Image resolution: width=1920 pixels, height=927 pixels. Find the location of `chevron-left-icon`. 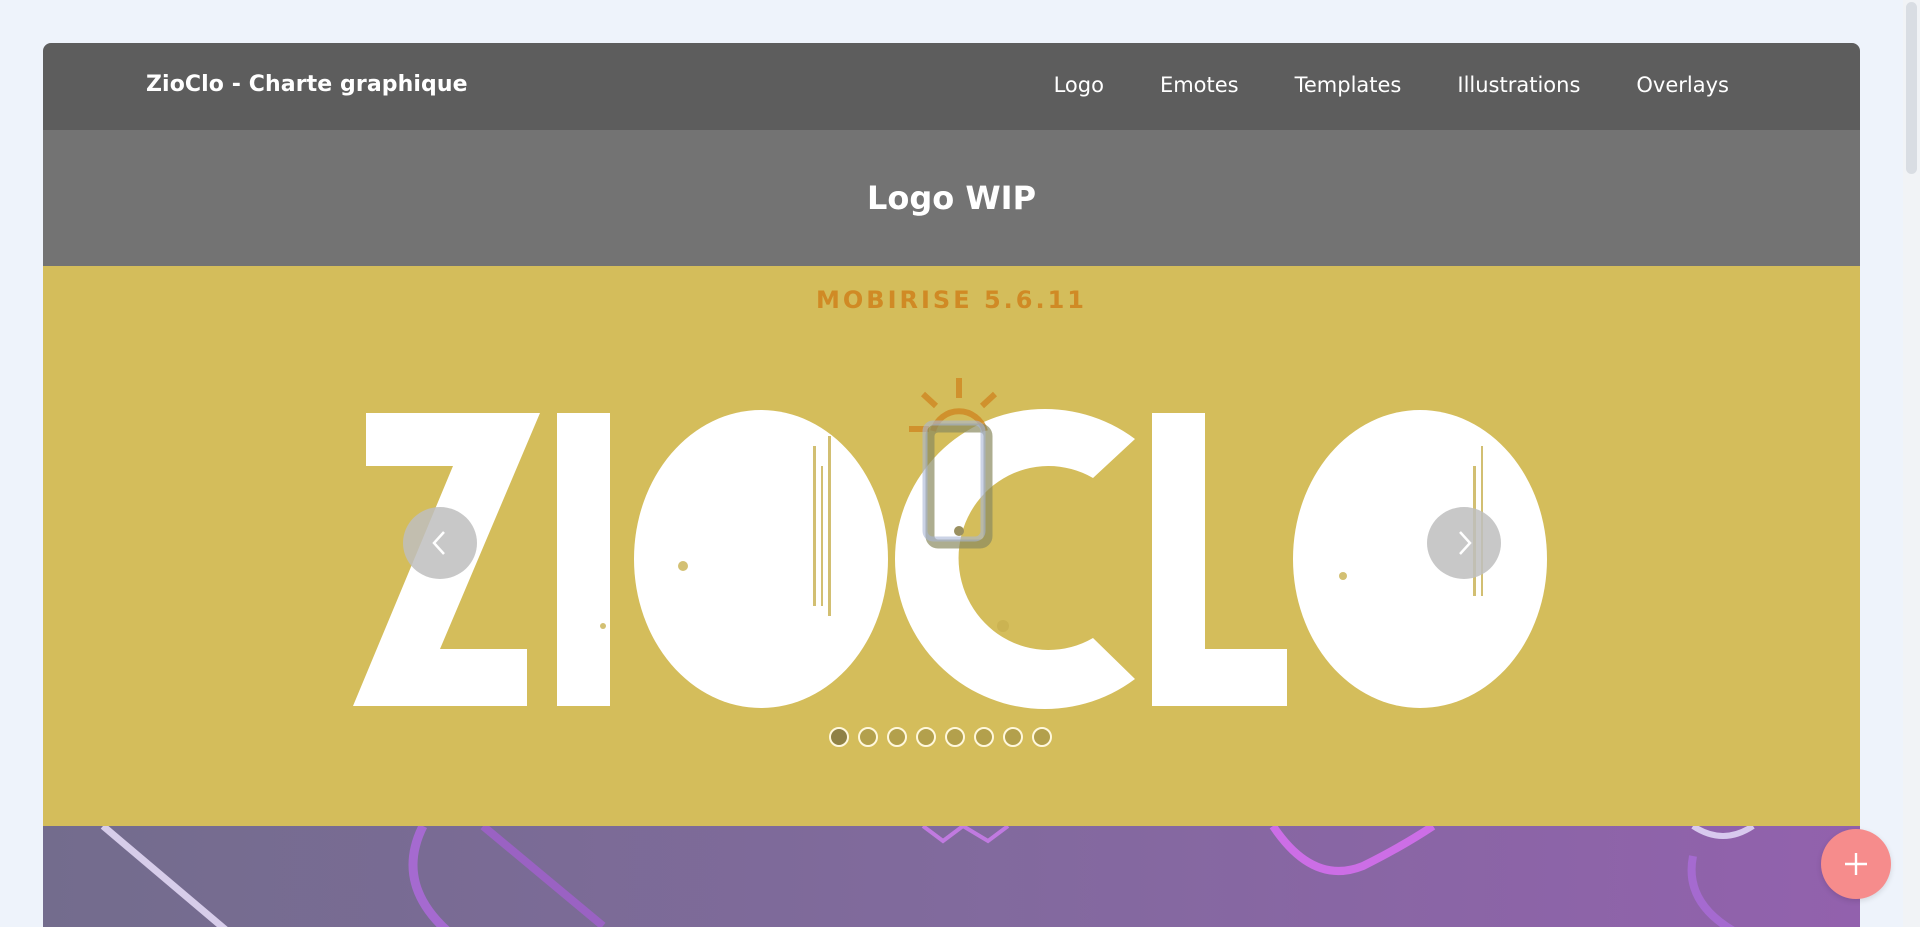

chevron-left-icon is located at coordinates (438, 543).